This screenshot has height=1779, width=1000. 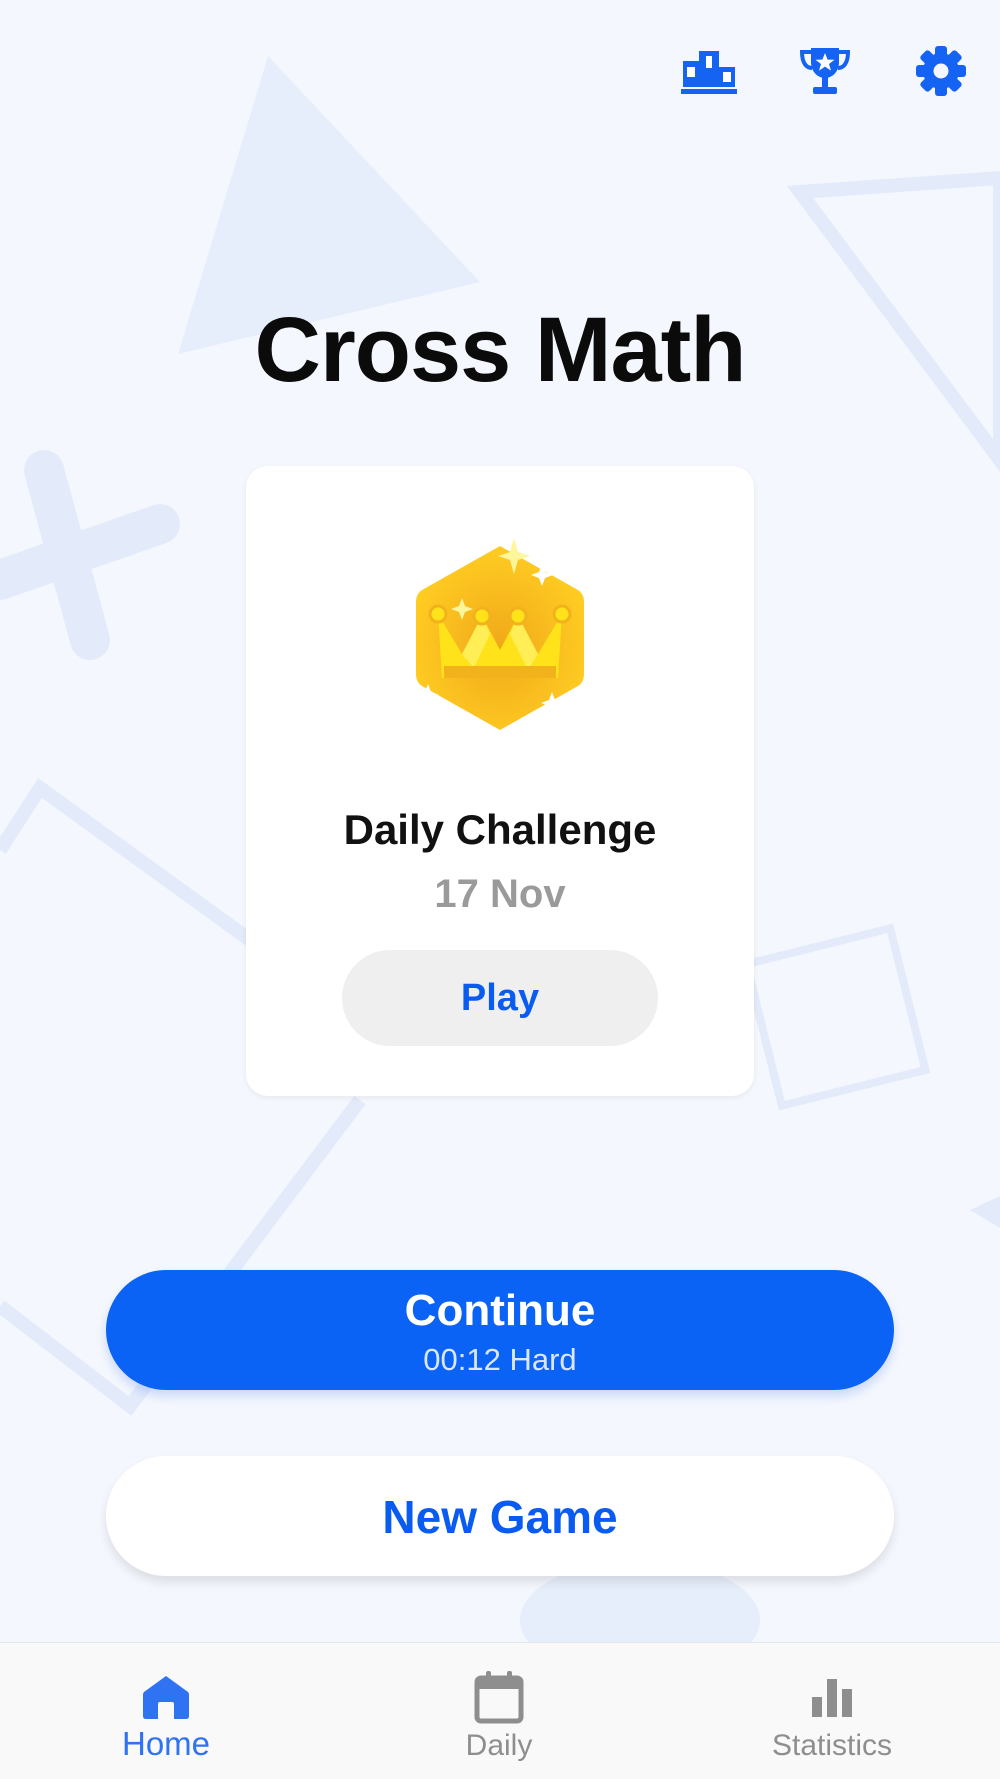 I want to click on daily-challenge-date: 17 Nov, so click(x=500, y=894).